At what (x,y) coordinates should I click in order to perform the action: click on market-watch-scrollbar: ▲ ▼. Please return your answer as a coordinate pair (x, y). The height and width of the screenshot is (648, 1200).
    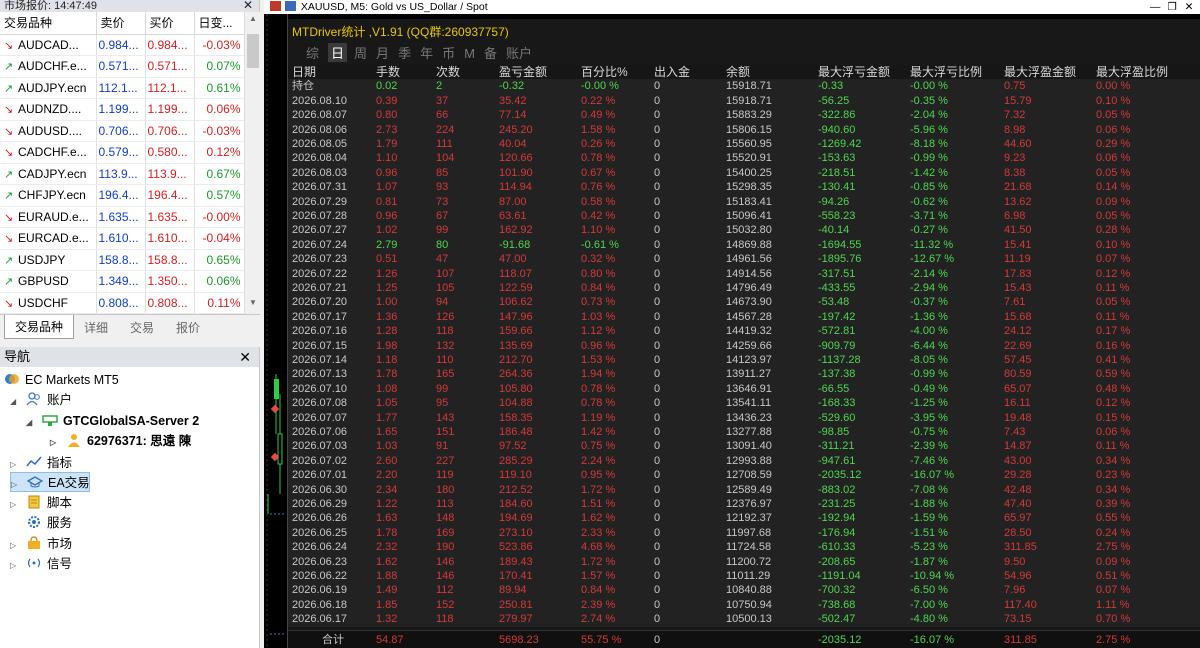
    Looking at the image, I should click on (252, 163).